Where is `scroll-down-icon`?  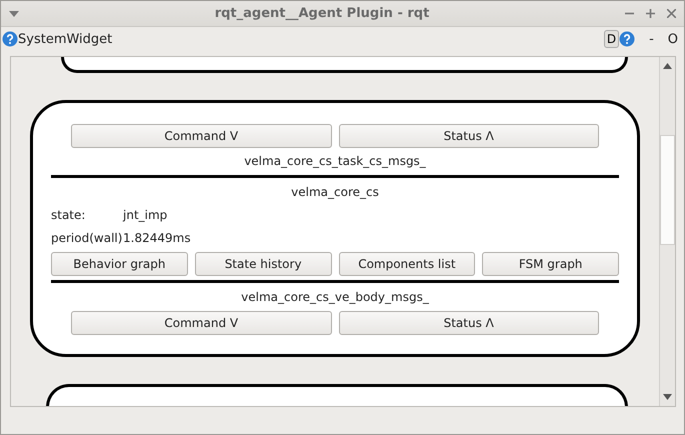
scroll-down-icon is located at coordinates (667, 397).